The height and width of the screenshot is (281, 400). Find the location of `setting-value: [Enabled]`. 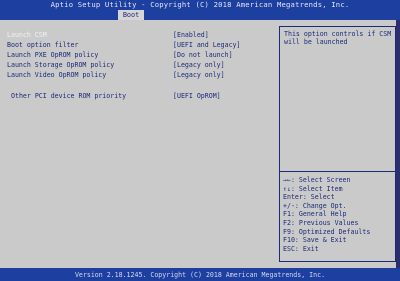

setting-value: [Enabled] is located at coordinates (191, 35).